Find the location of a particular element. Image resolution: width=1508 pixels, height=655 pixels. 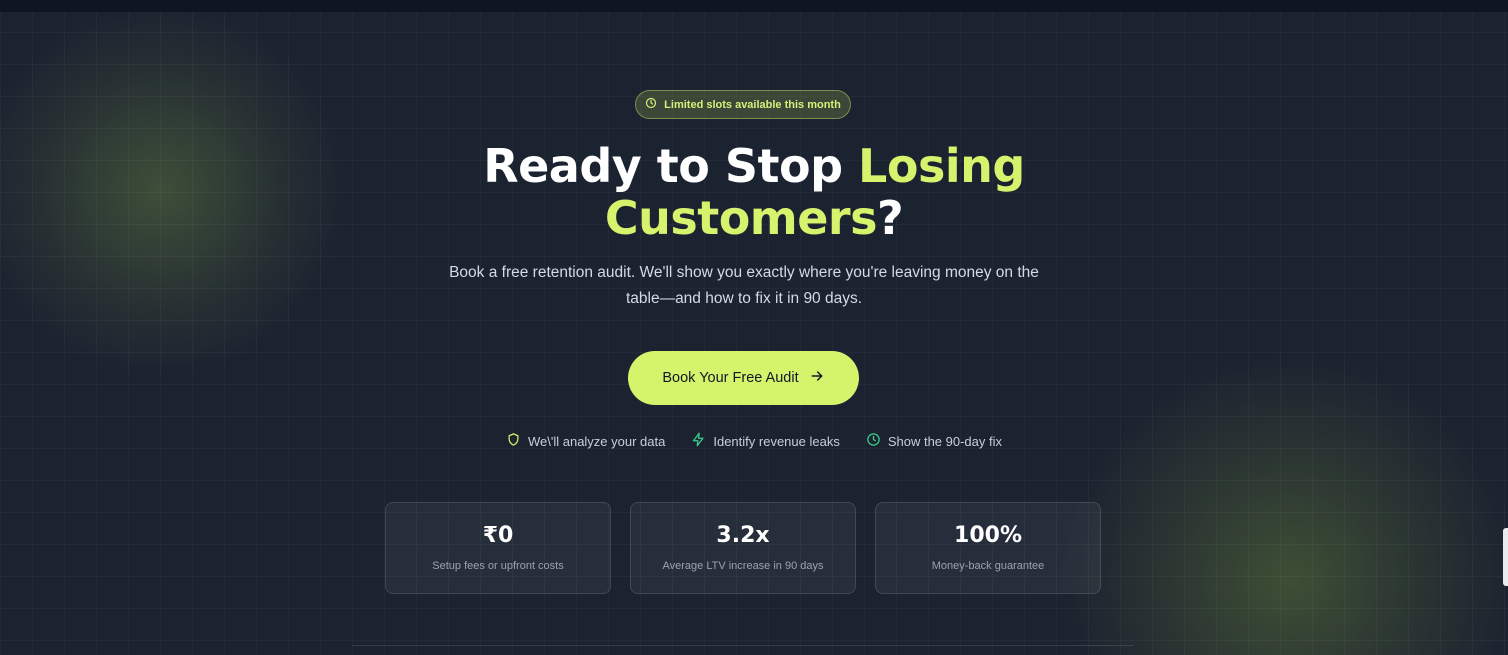

feature-label: We\'ll analyze your data is located at coordinates (596, 441).